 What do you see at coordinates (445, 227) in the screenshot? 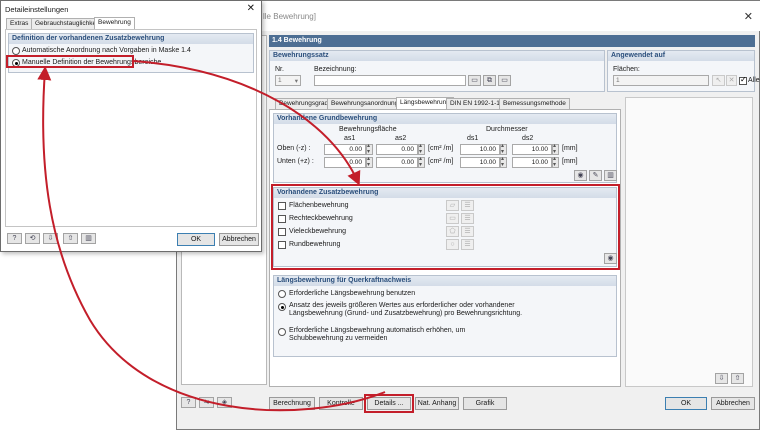
I see `zusatzbewehrung-highlight` at bounding box center [445, 227].